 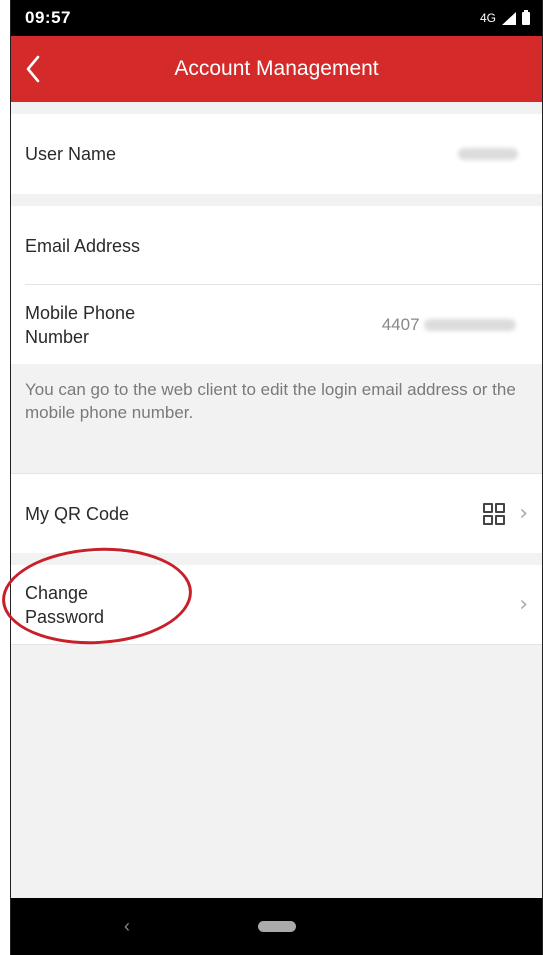 What do you see at coordinates (487, 18) in the screenshot?
I see `network-type: 4G` at bounding box center [487, 18].